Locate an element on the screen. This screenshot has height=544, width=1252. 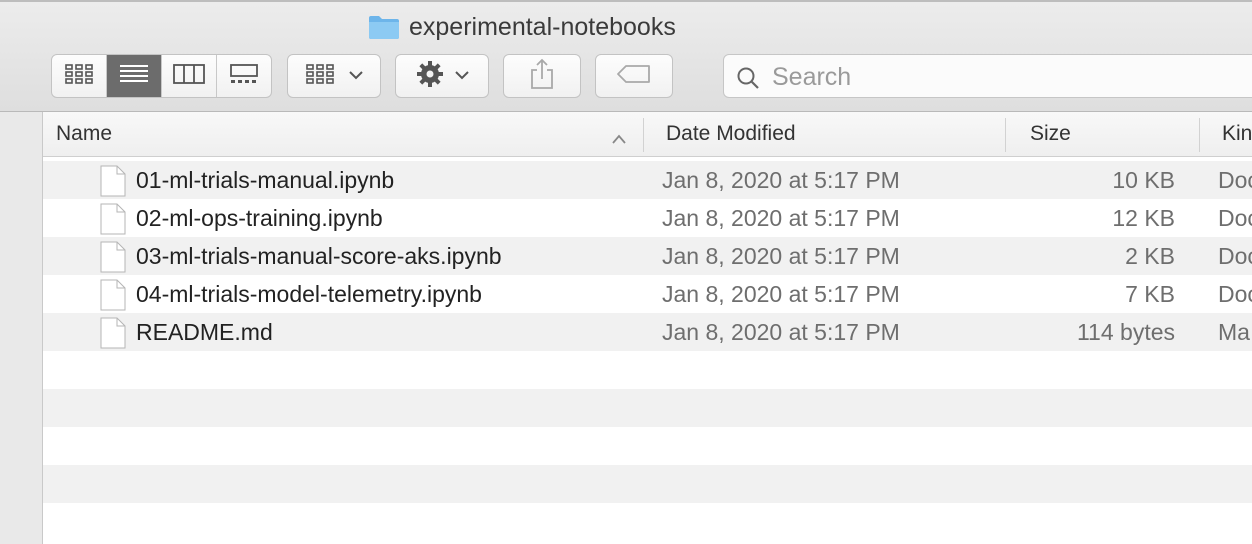
view-mode-control is located at coordinates (161, 76).